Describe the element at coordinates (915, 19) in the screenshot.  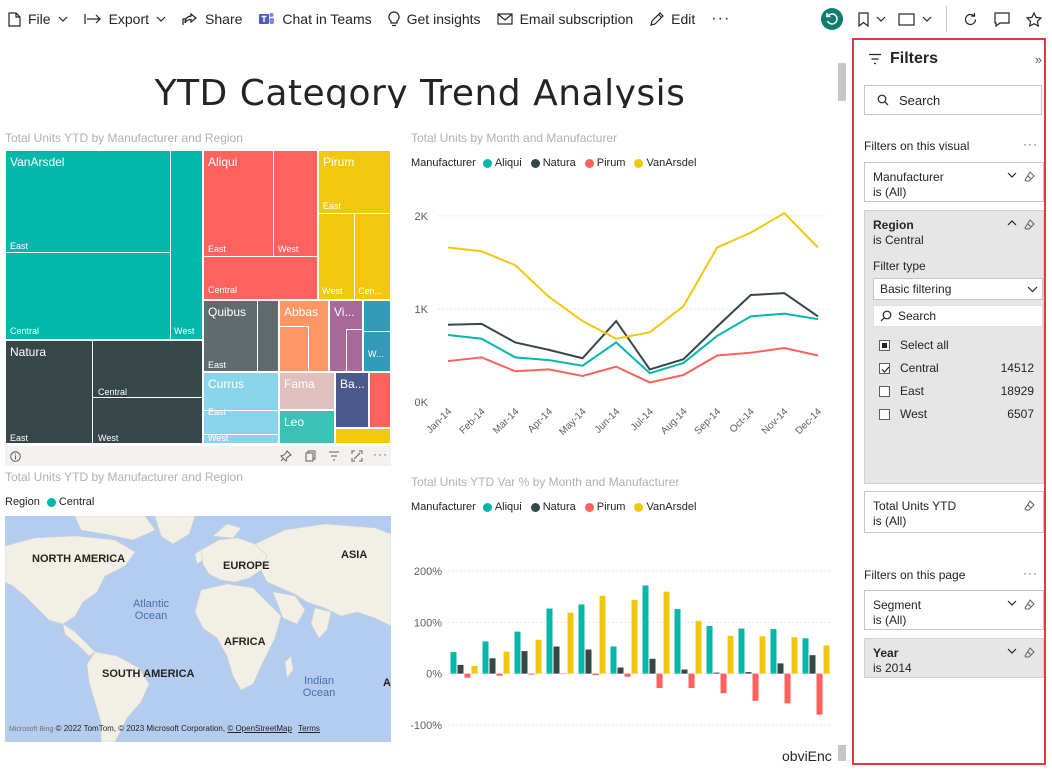
I see `view-menu` at that location.